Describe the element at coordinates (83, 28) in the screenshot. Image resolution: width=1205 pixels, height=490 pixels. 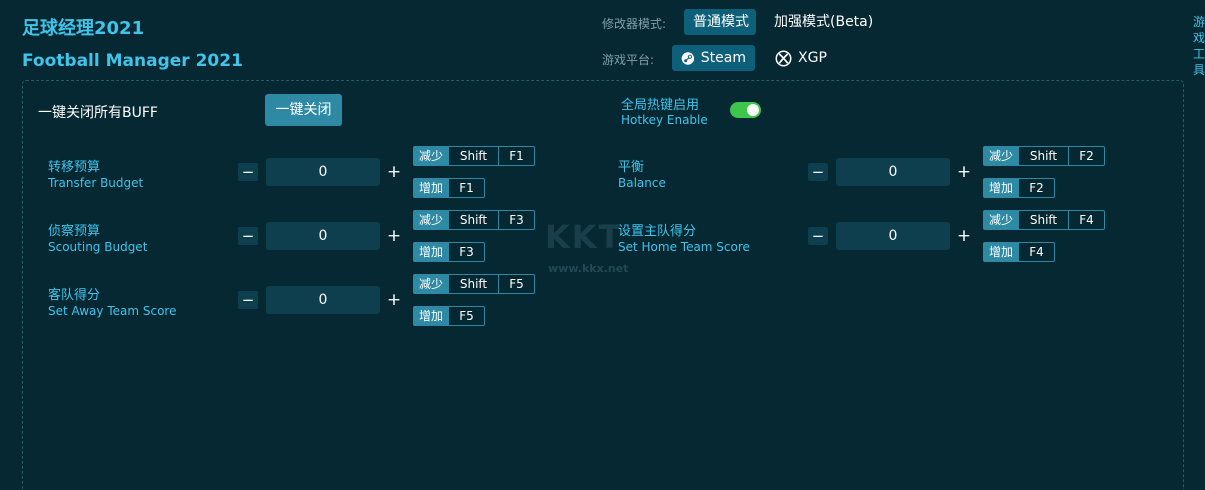
I see `app-title-cn: 足球经理2021` at that location.